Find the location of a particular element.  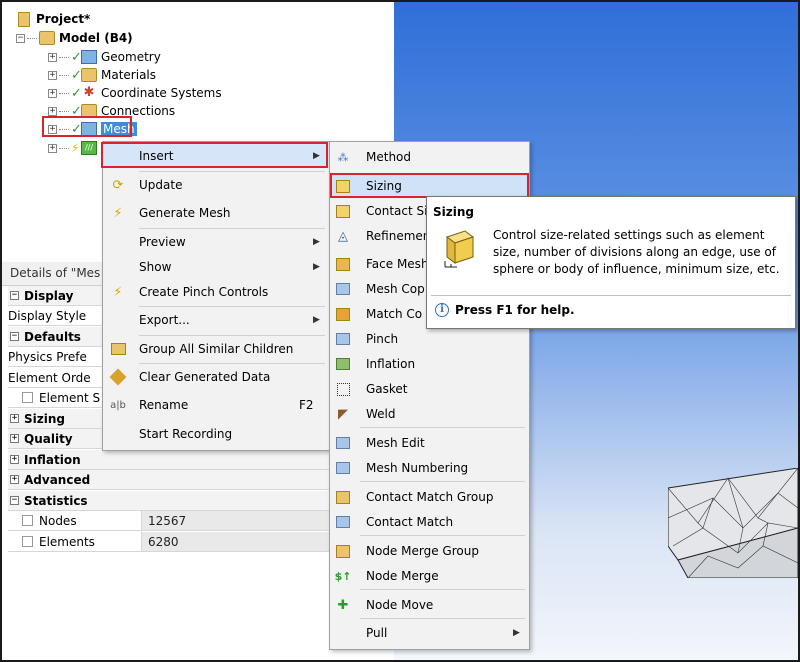

rename-icon: a|b is located at coordinates (118, 405).